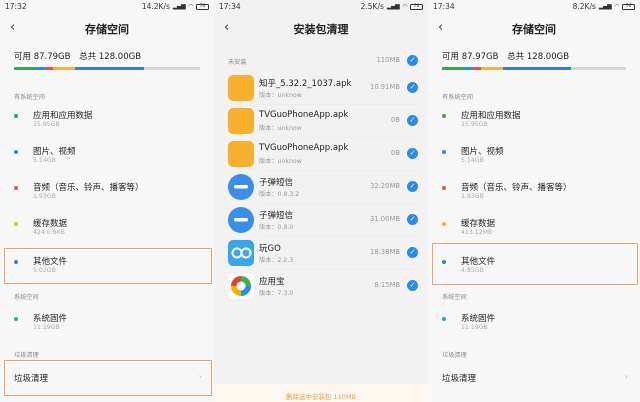 The image size is (640, 402). Describe the element at coordinates (44, 270) in the screenshot. I see `item-size: 5.02GB` at that location.